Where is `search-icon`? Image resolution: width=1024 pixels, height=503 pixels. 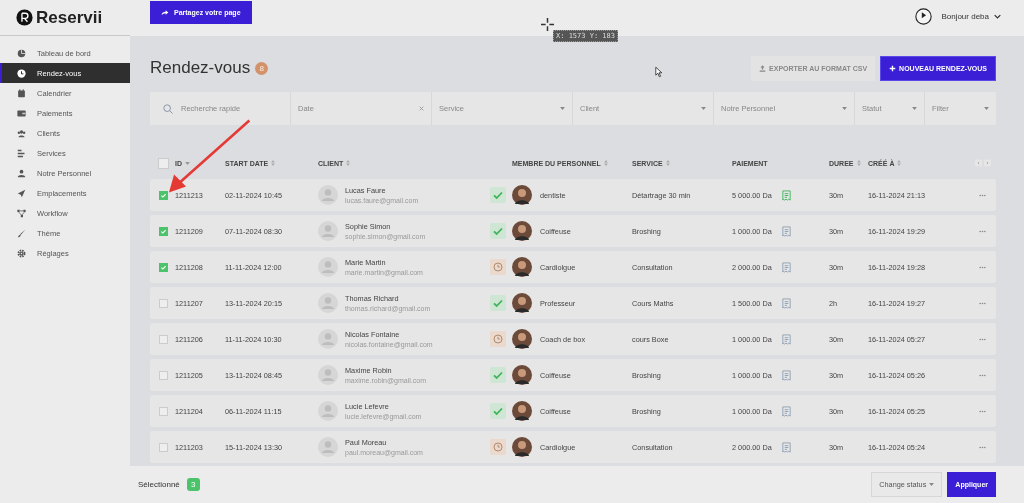
search-icon is located at coordinates (168, 108).